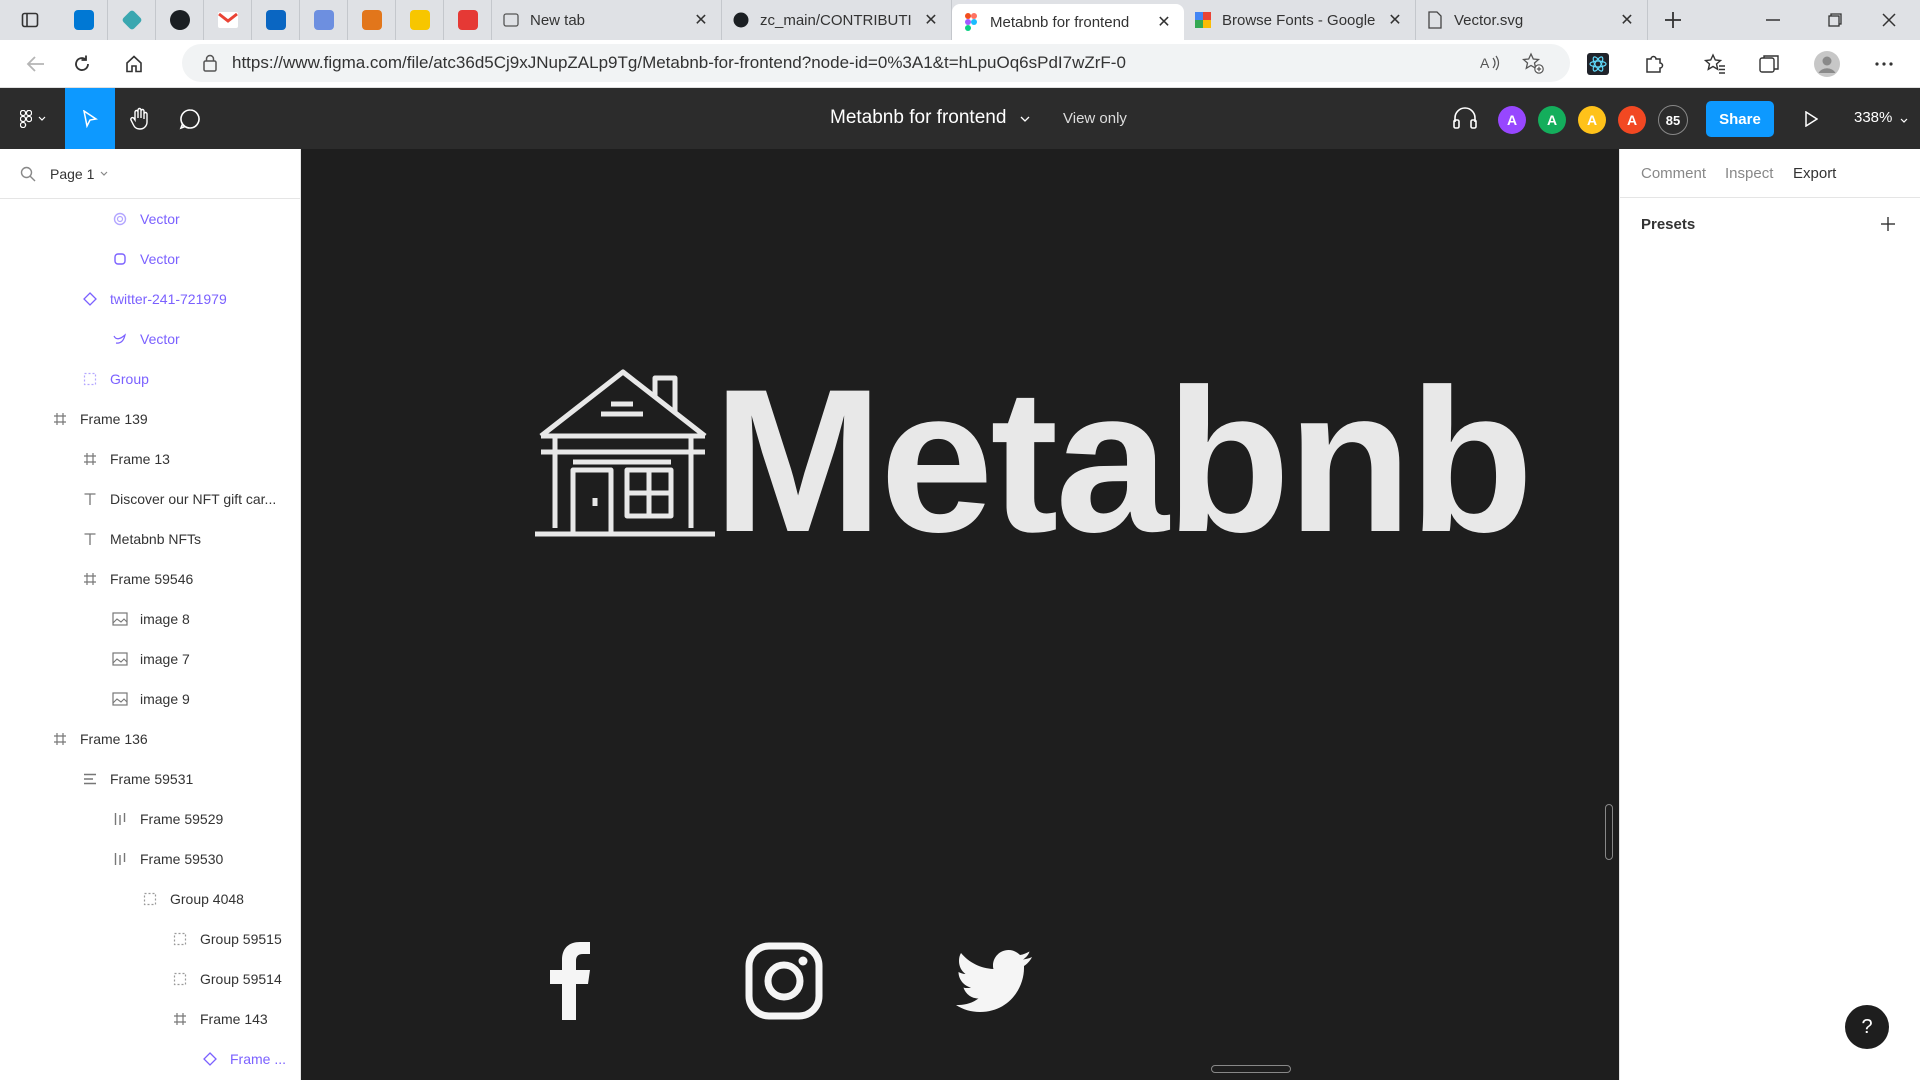  I want to click on settings-more-button, so click(1884, 64).